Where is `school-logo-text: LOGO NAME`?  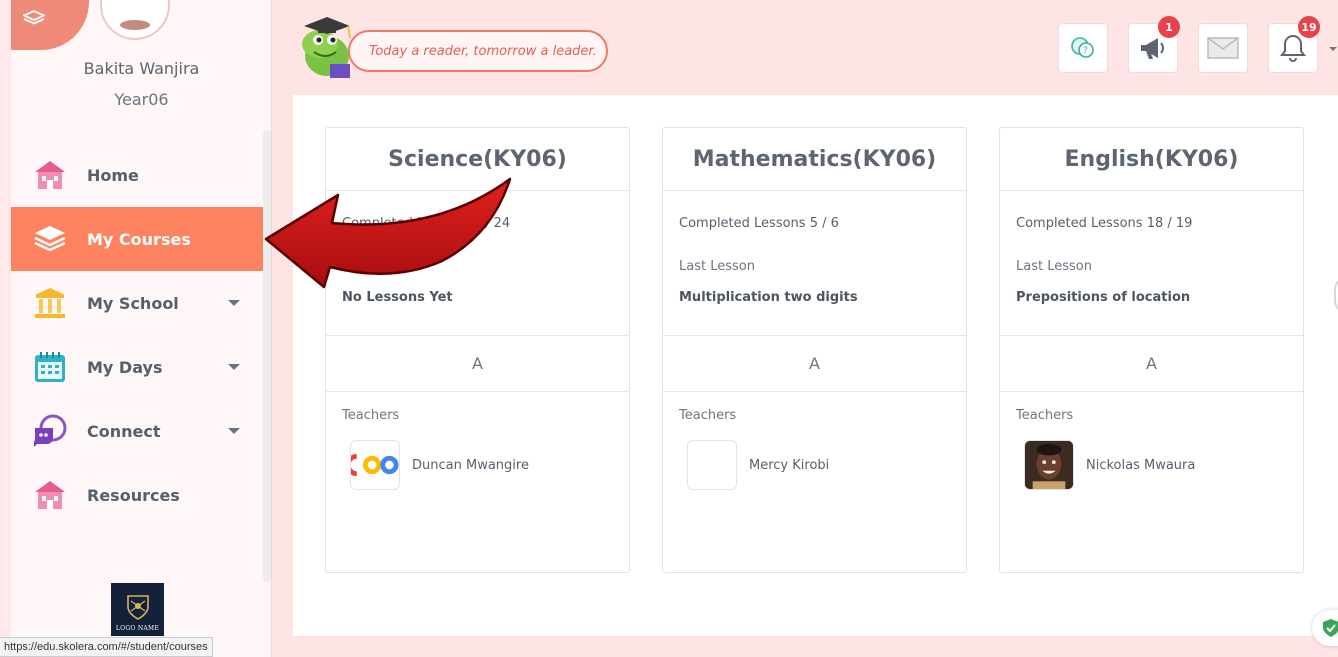
school-logo-text: LOGO NAME is located at coordinates (137, 628).